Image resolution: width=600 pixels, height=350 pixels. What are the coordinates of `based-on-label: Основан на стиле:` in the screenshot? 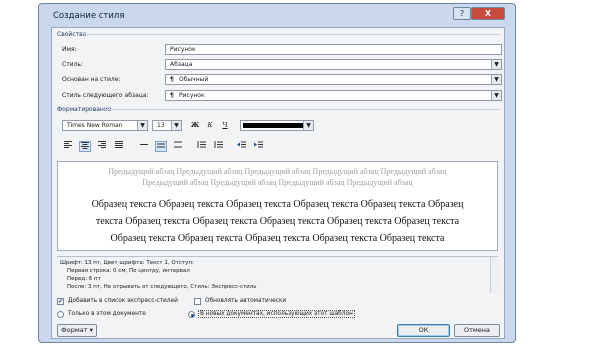 It's located at (91, 79).